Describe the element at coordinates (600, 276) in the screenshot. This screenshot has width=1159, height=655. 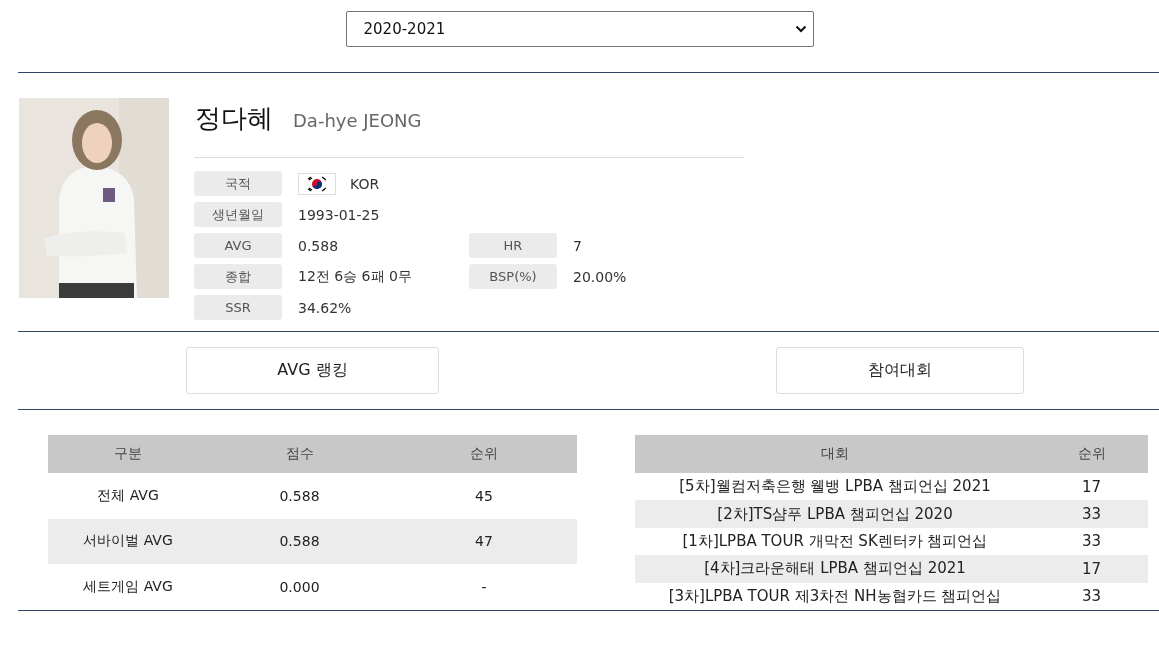
I see `info-value: 20.00%` at that location.